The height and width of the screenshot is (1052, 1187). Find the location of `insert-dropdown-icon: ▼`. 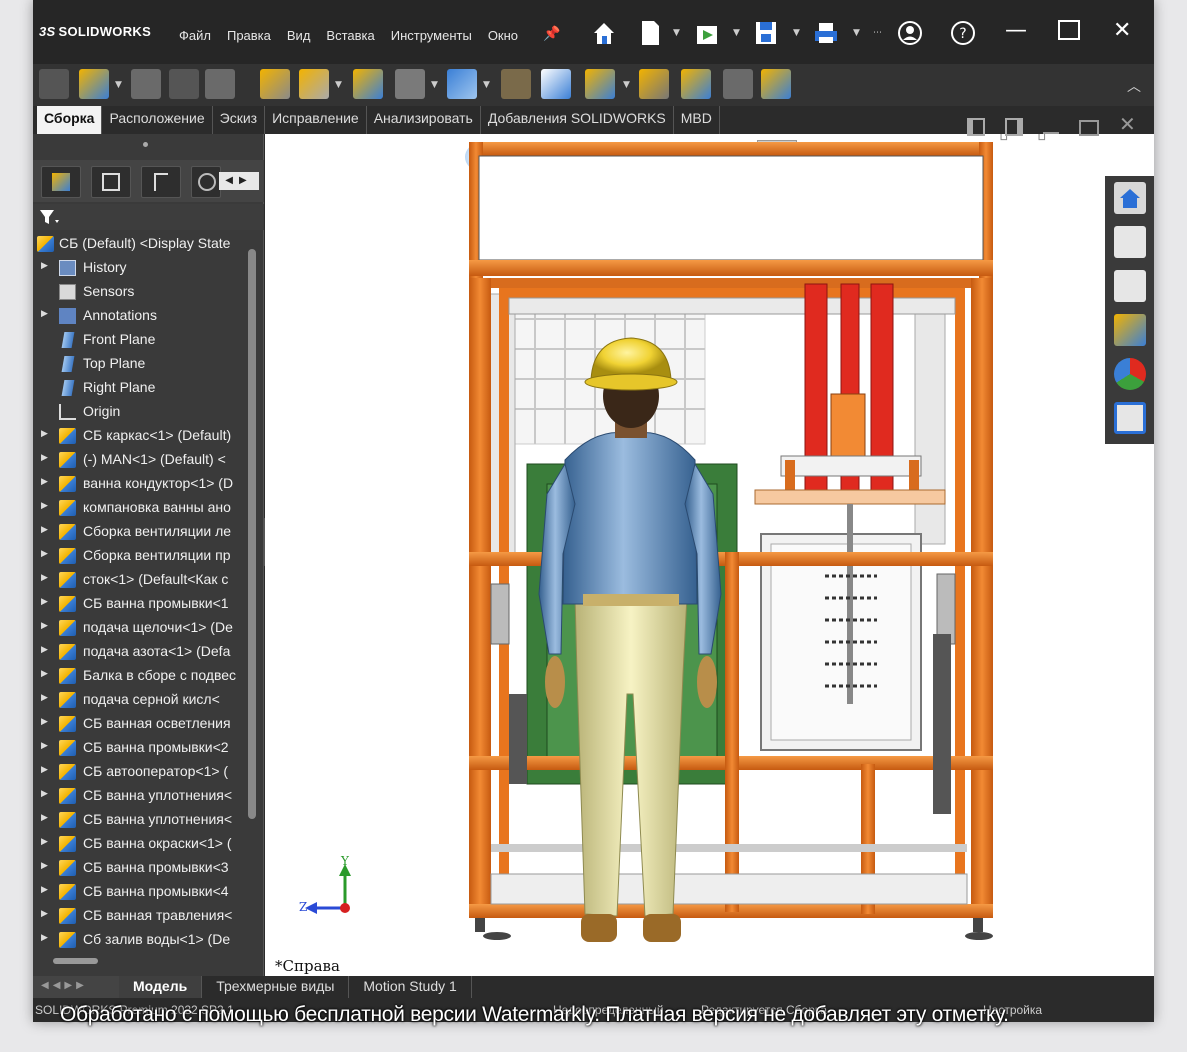

insert-dropdown-icon: ▼ is located at coordinates (118, 85).